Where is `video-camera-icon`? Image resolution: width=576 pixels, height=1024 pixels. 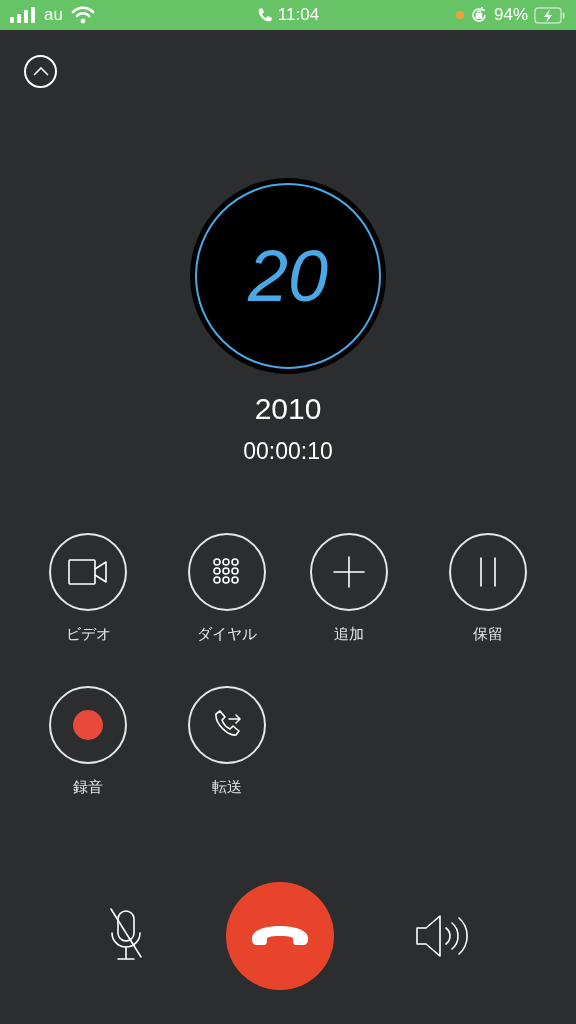 video-camera-icon is located at coordinates (88, 572).